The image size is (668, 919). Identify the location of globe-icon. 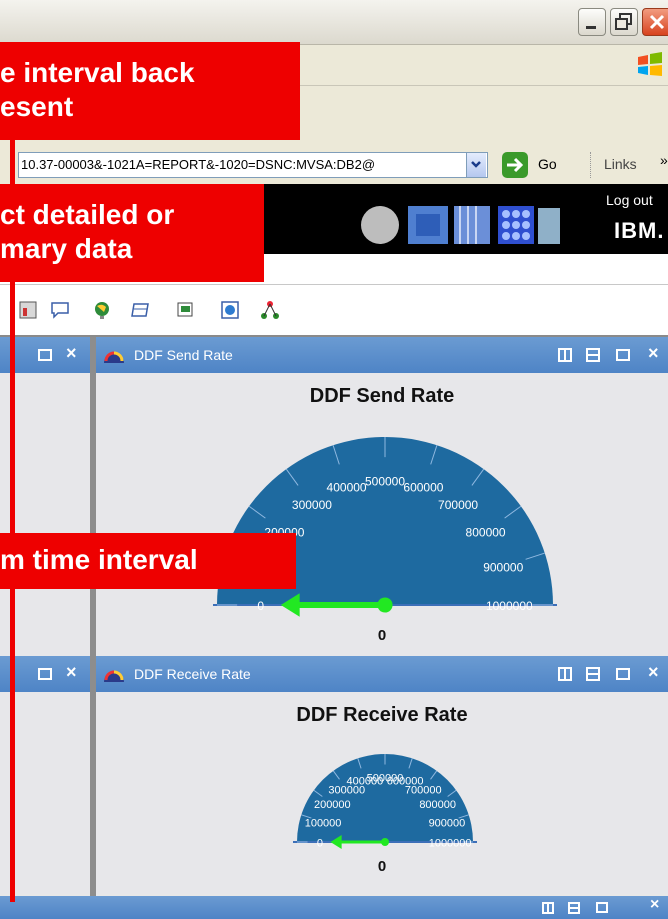
(102, 310).